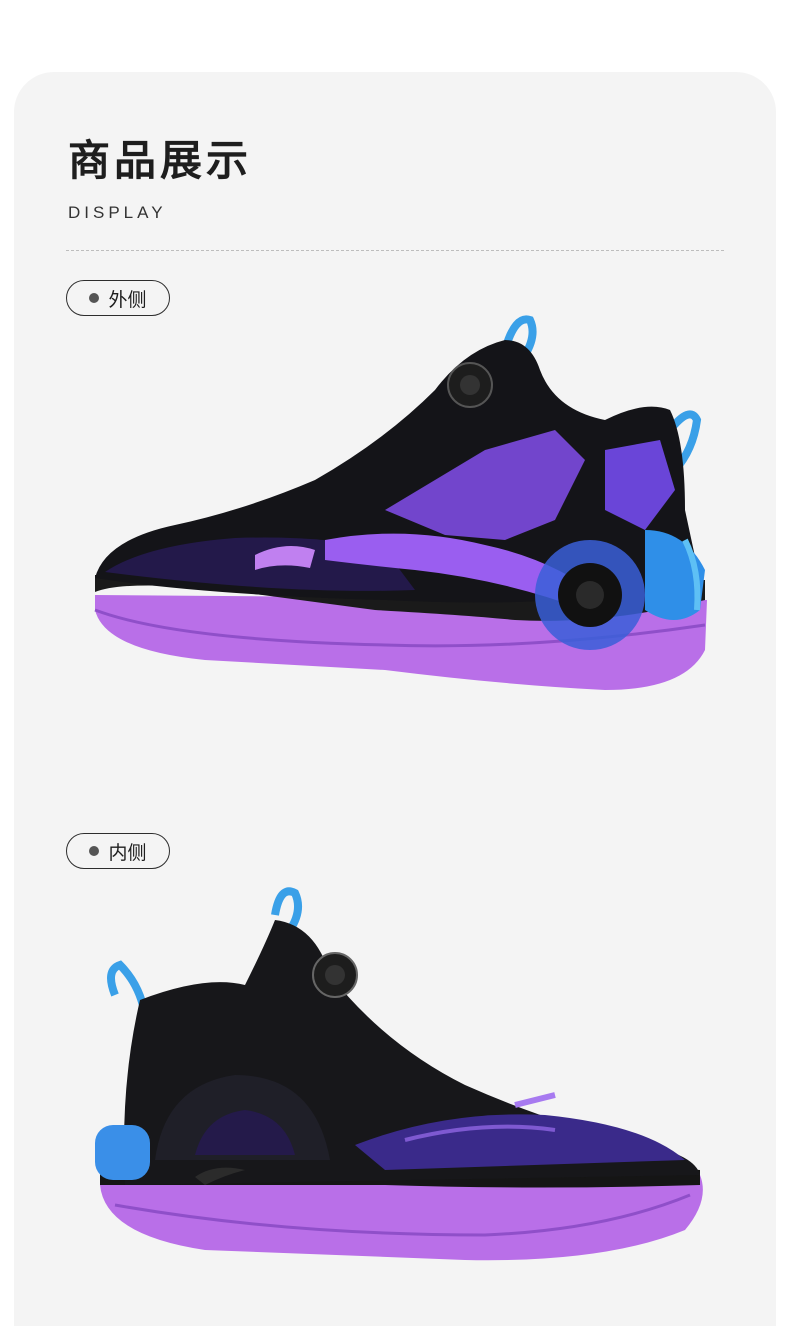 This screenshot has width=790, height=1326. I want to click on dashed-divider, so click(395, 250).